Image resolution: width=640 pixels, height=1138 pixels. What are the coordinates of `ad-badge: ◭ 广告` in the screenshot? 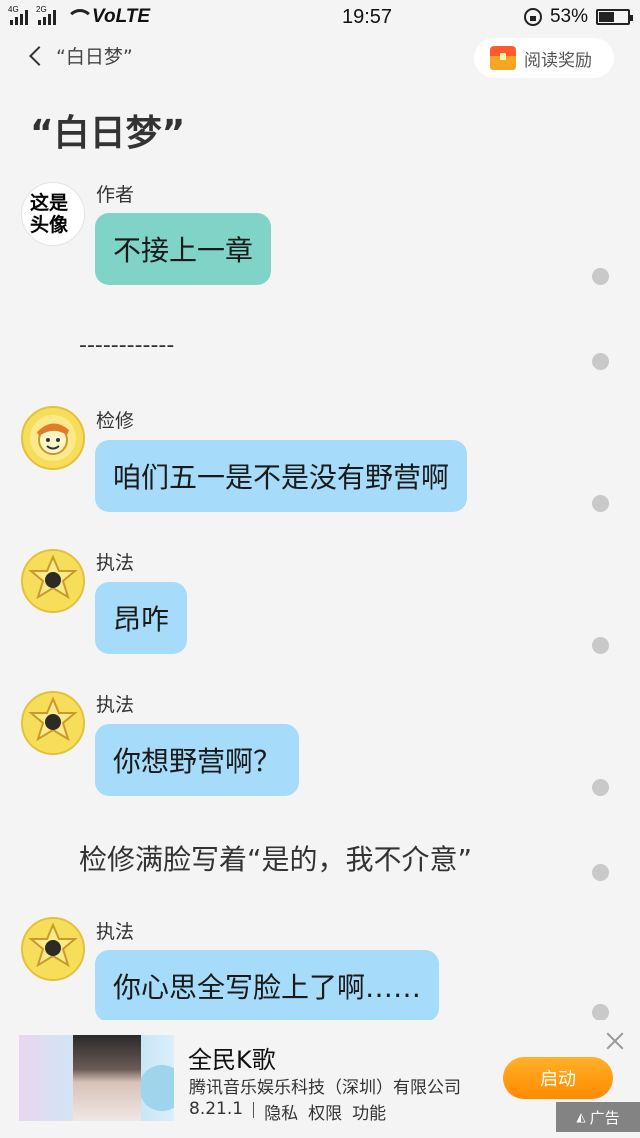 It's located at (598, 1117).